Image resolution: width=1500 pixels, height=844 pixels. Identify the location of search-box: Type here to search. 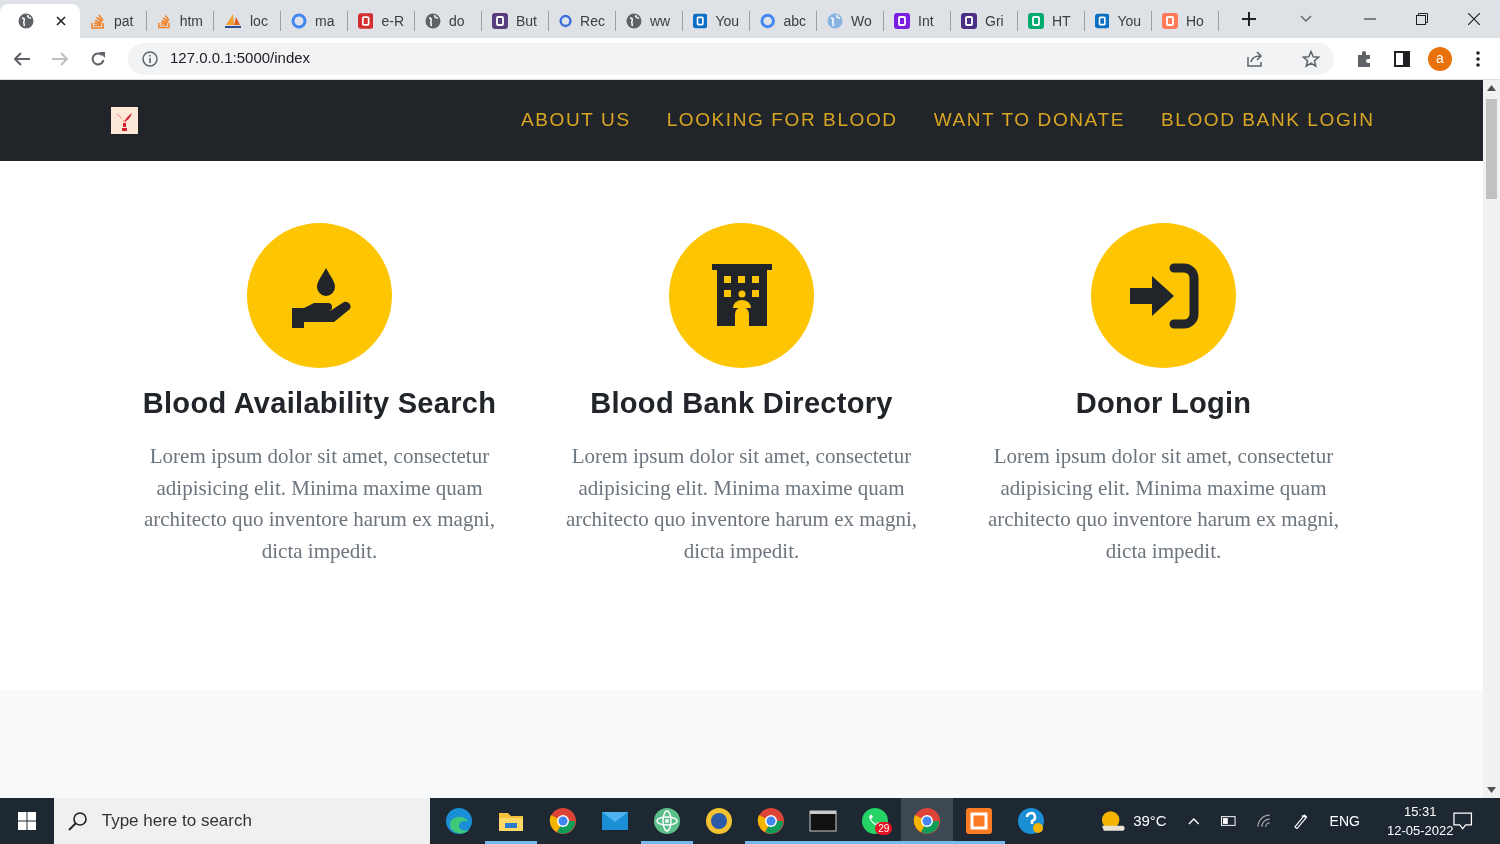
(242, 821).